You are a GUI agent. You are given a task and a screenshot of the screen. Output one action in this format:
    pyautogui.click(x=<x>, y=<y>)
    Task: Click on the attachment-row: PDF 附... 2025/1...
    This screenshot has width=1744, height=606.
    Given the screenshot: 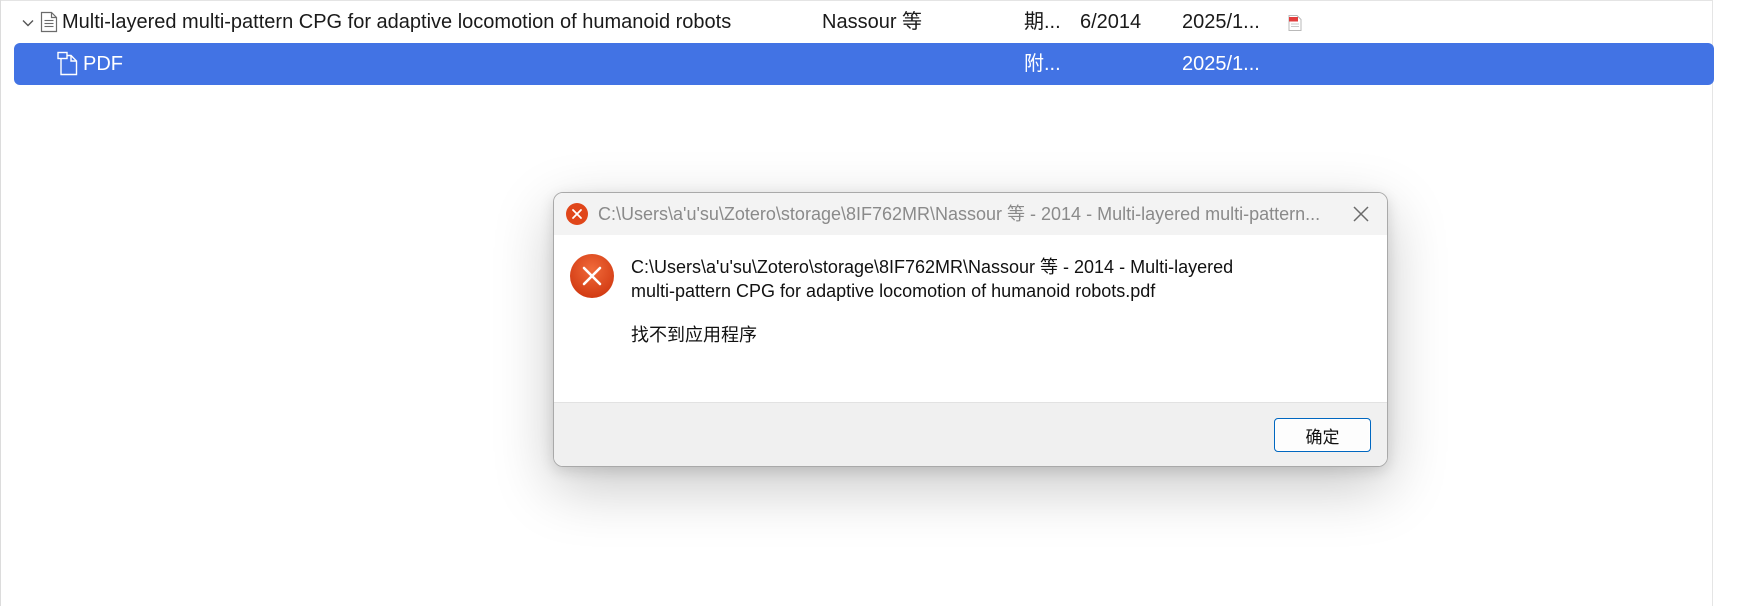 What is the action you would take?
    pyautogui.click(x=864, y=64)
    